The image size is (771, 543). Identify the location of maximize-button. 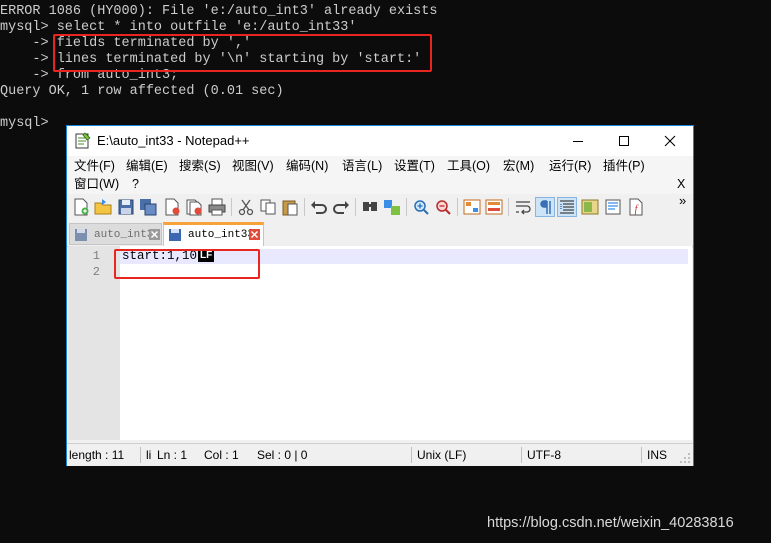
(624, 141).